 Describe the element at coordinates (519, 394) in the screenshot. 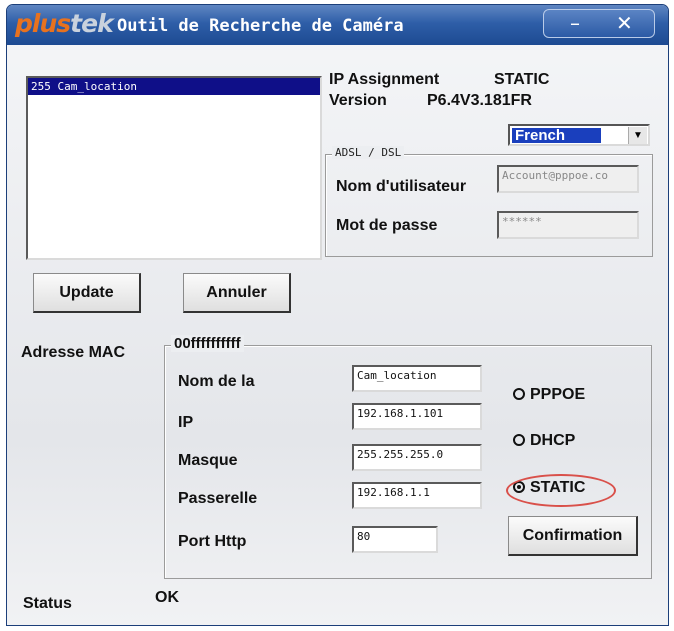

I see `radio-pppoe-indicator` at that location.